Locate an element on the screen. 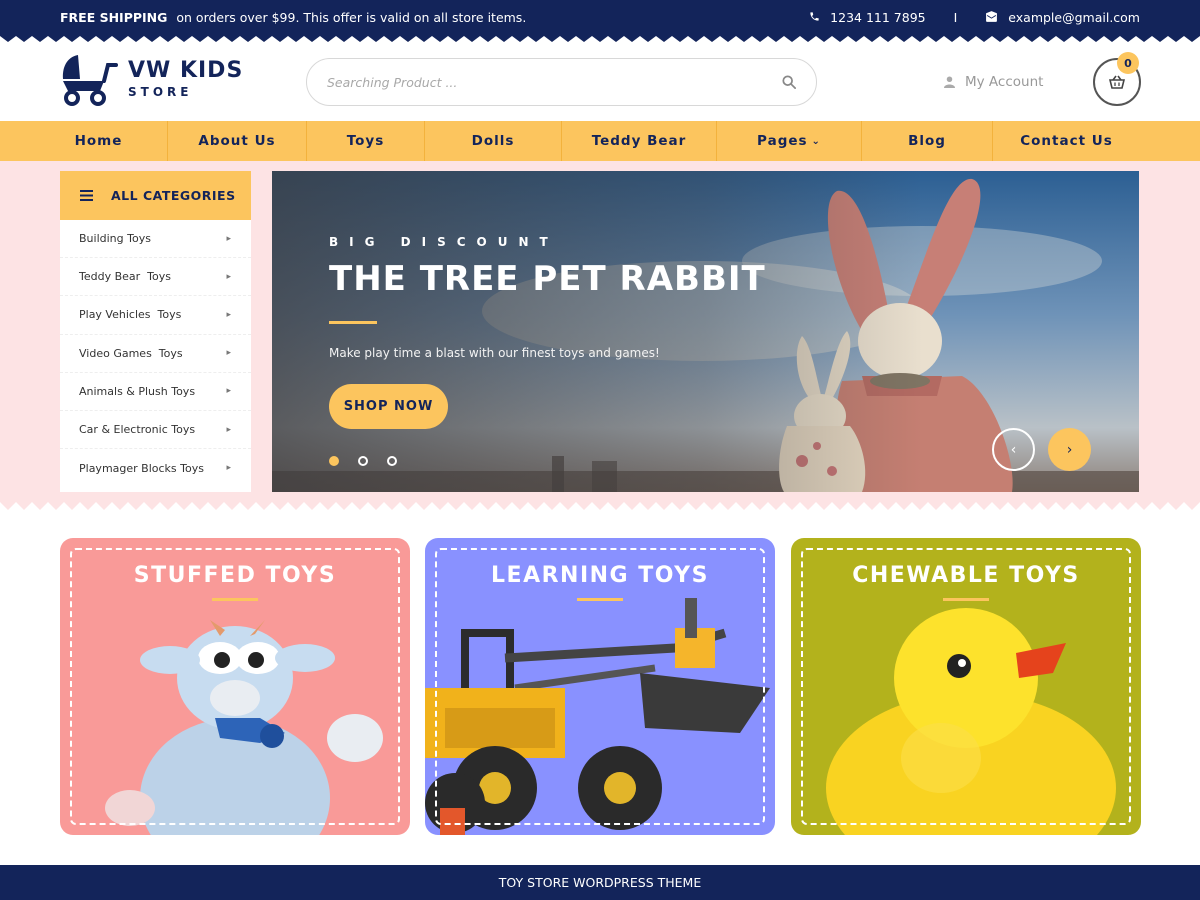  email-address: example@gmail.com is located at coordinates (1074, 17).